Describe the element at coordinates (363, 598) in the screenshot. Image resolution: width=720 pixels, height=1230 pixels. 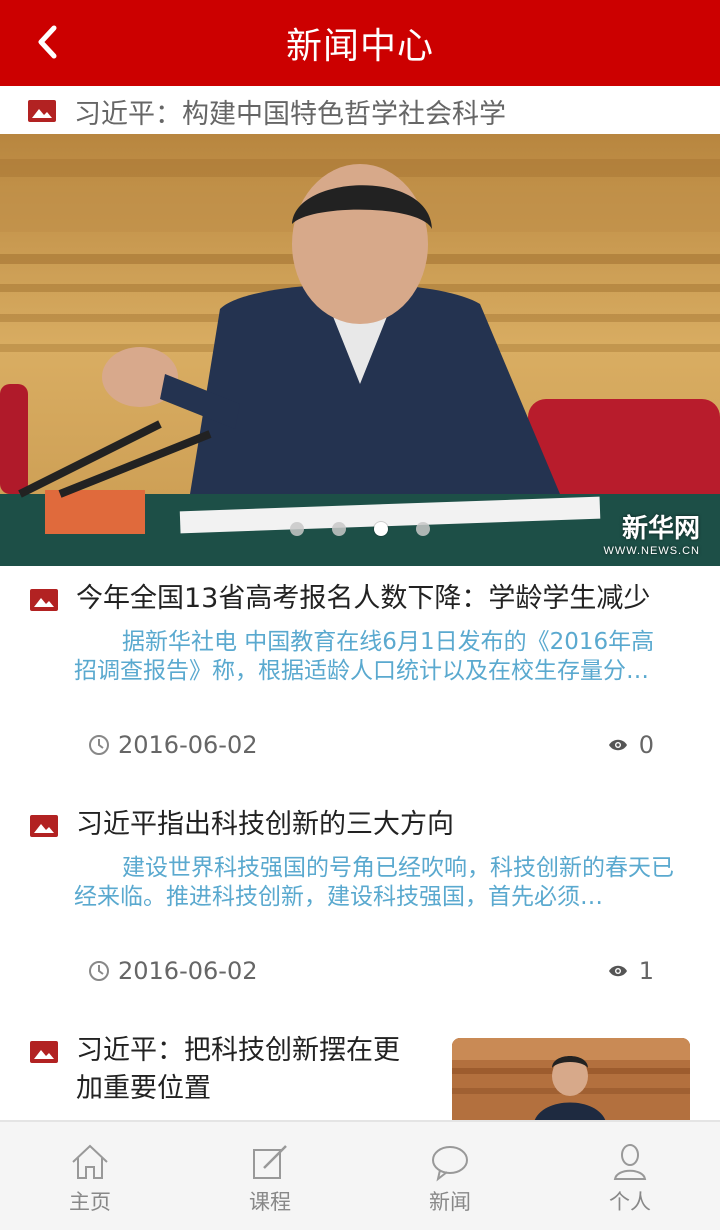
I see `news-title: 今年全国13省高考报名人数下降：学龄学生减少` at that location.